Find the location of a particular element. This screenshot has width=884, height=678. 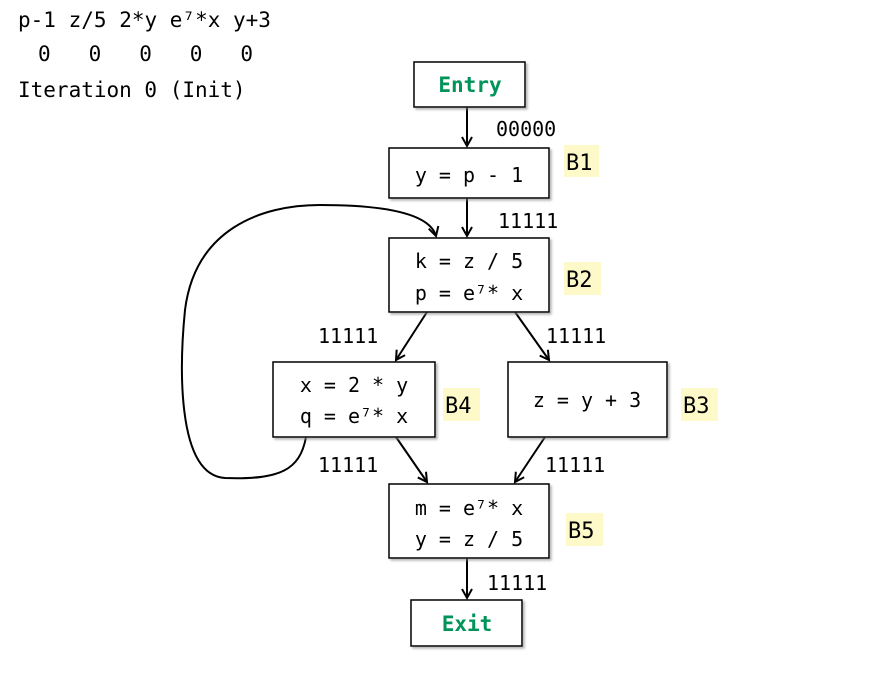

entry-label: Entry is located at coordinates (470, 85).